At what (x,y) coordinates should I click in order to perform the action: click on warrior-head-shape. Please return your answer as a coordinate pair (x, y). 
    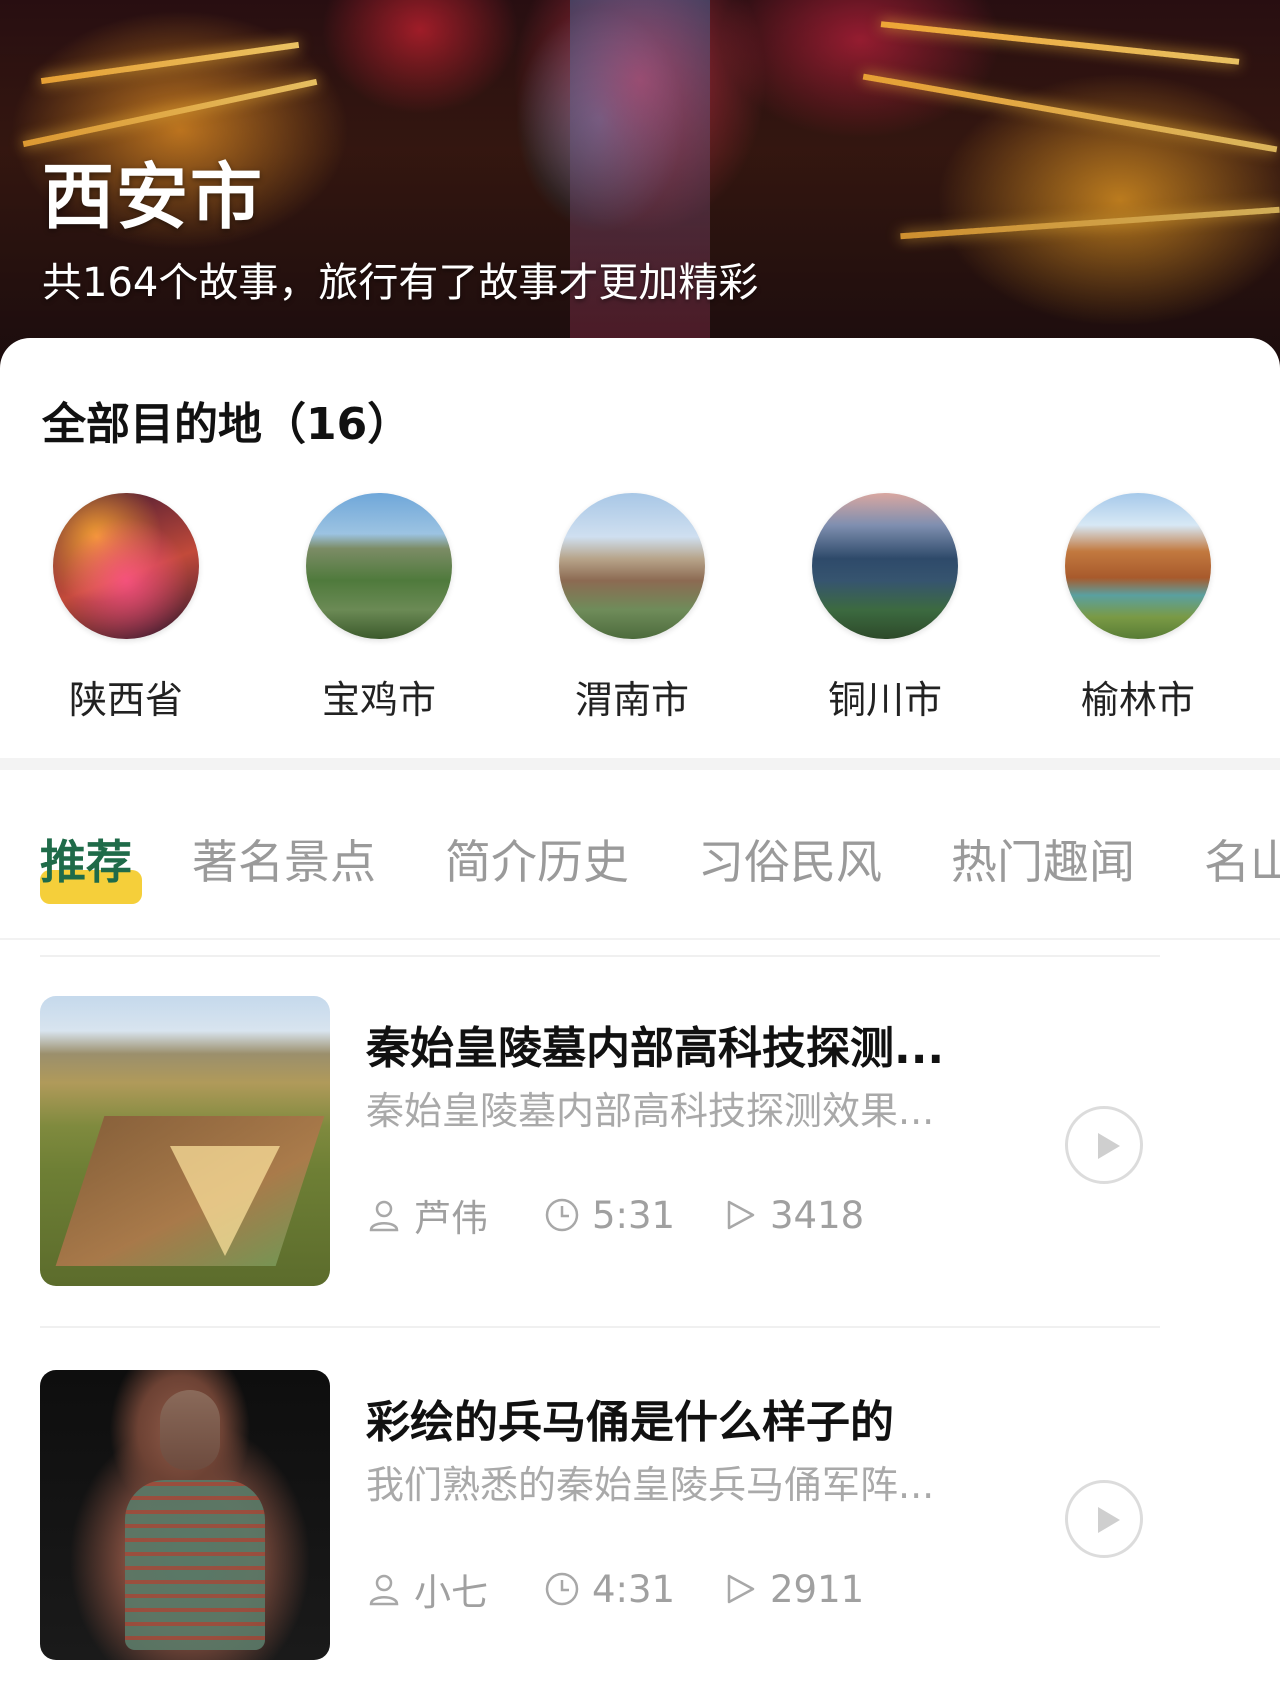
    Looking at the image, I should click on (190, 1430).